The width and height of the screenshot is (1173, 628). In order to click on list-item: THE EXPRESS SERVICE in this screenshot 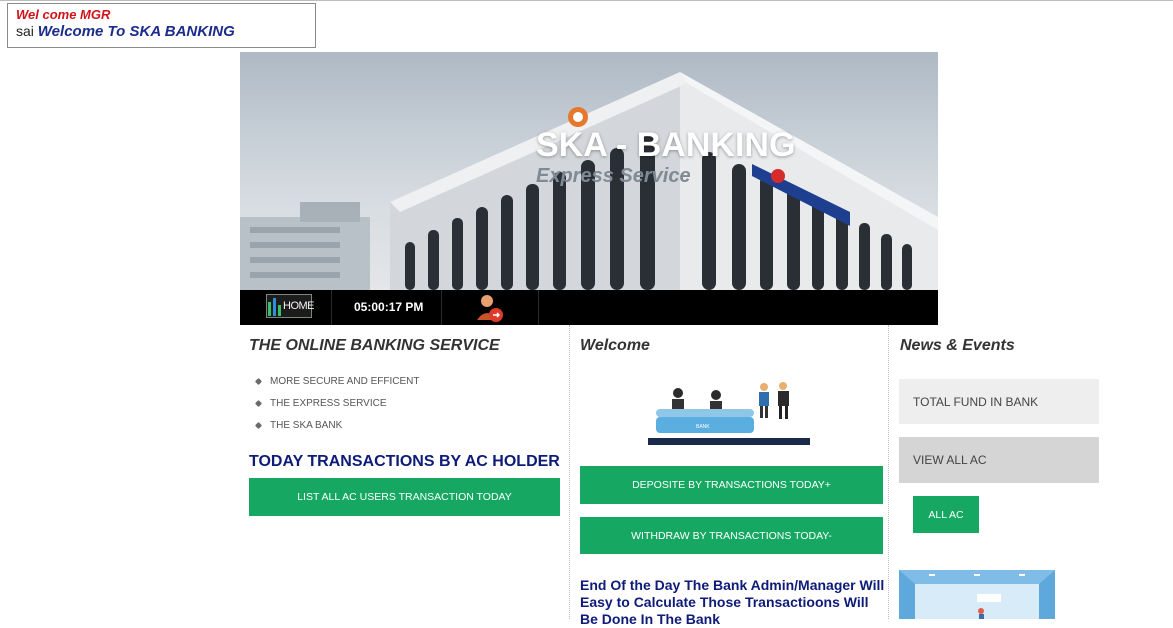, I will do `click(336, 408)`.